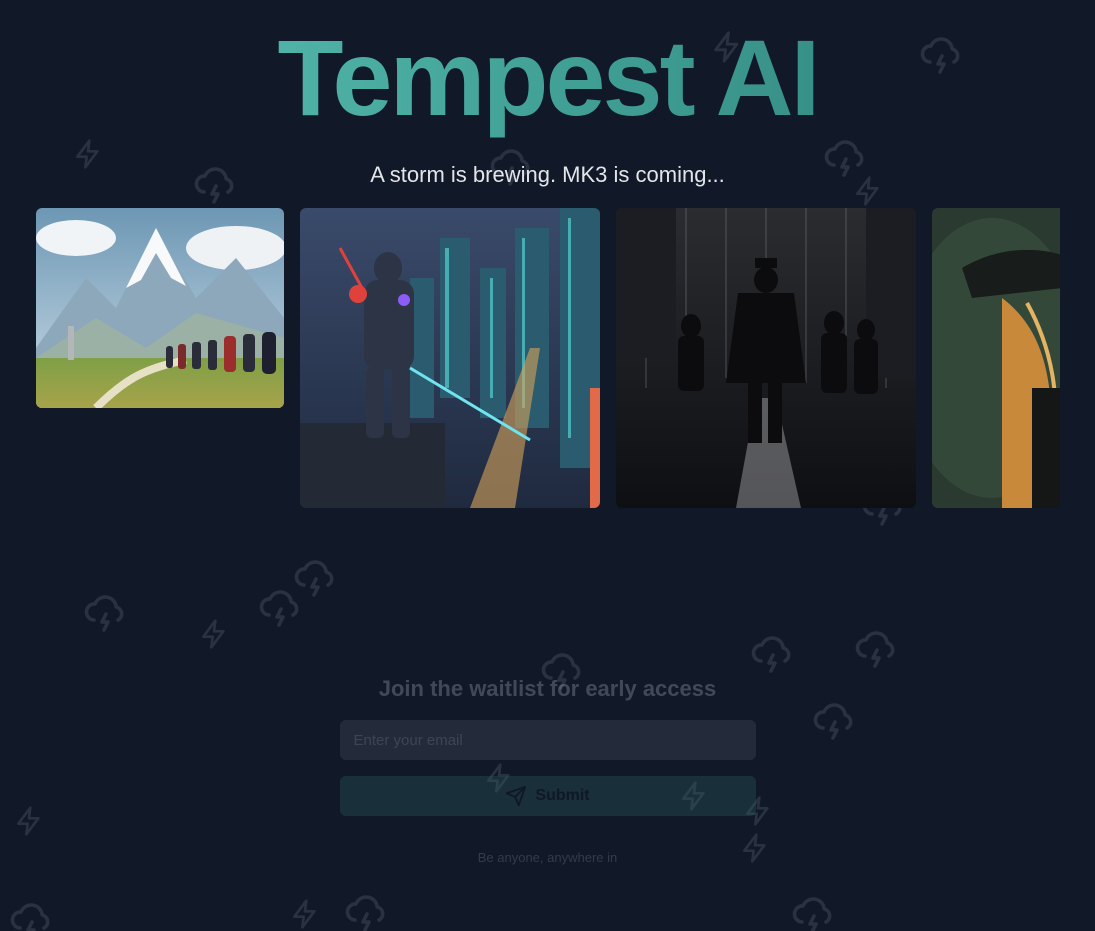  I want to click on send-icon, so click(516, 796).